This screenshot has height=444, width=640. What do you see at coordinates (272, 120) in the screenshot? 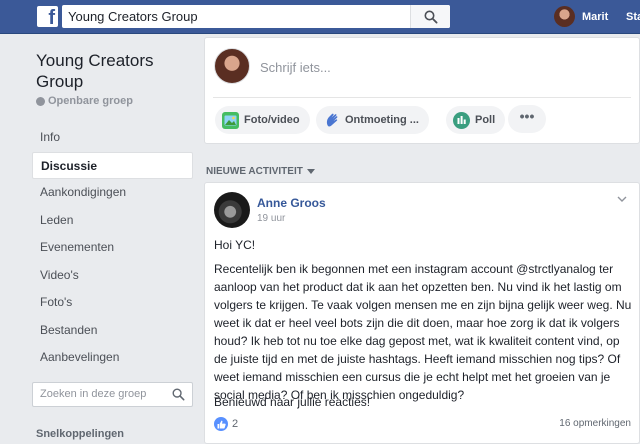
I see `photo-video-label: Foto/video` at bounding box center [272, 120].